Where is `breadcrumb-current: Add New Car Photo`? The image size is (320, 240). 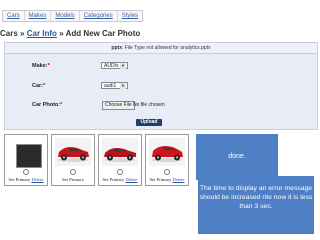
breadcrumb-current: Add New Car Photo is located at coordinates (103, 33).